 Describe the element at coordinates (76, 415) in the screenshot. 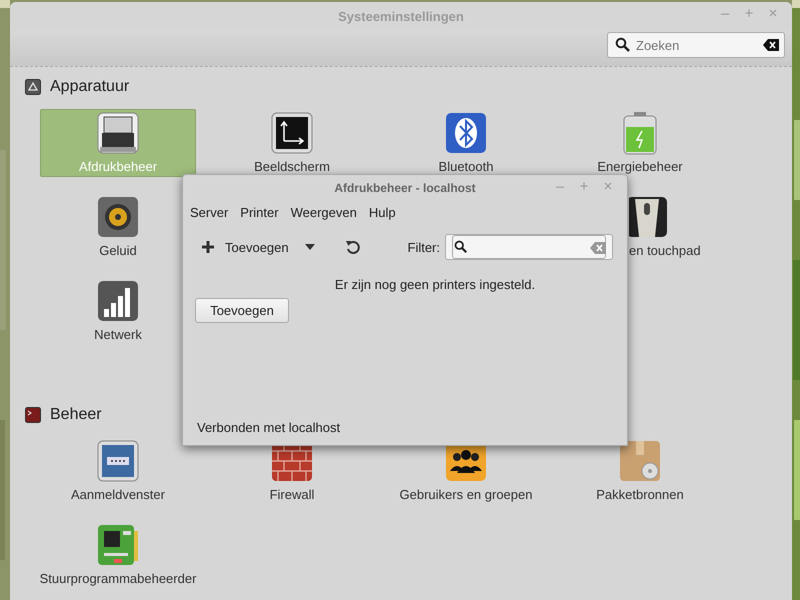

I see `section-title: Beheer` at that location.